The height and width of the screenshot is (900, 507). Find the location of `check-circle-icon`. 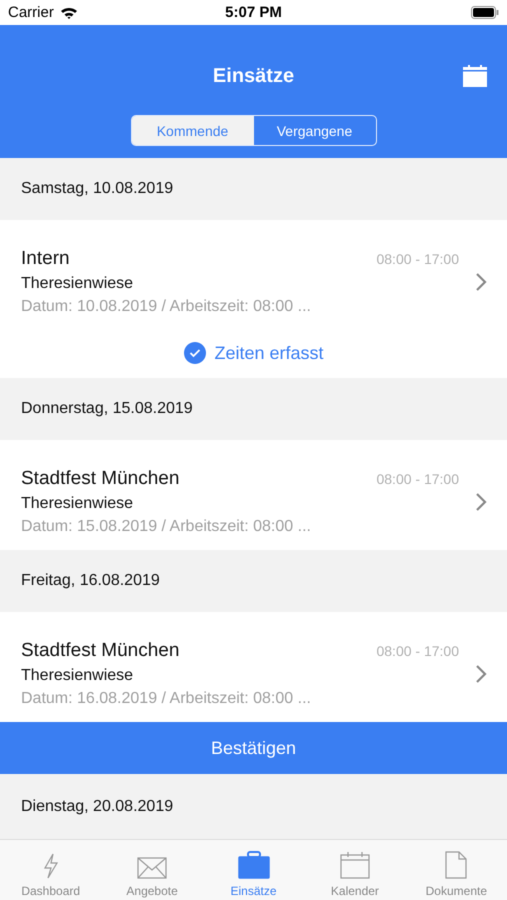

check-circle-icon is located at coordinates (195, 353).